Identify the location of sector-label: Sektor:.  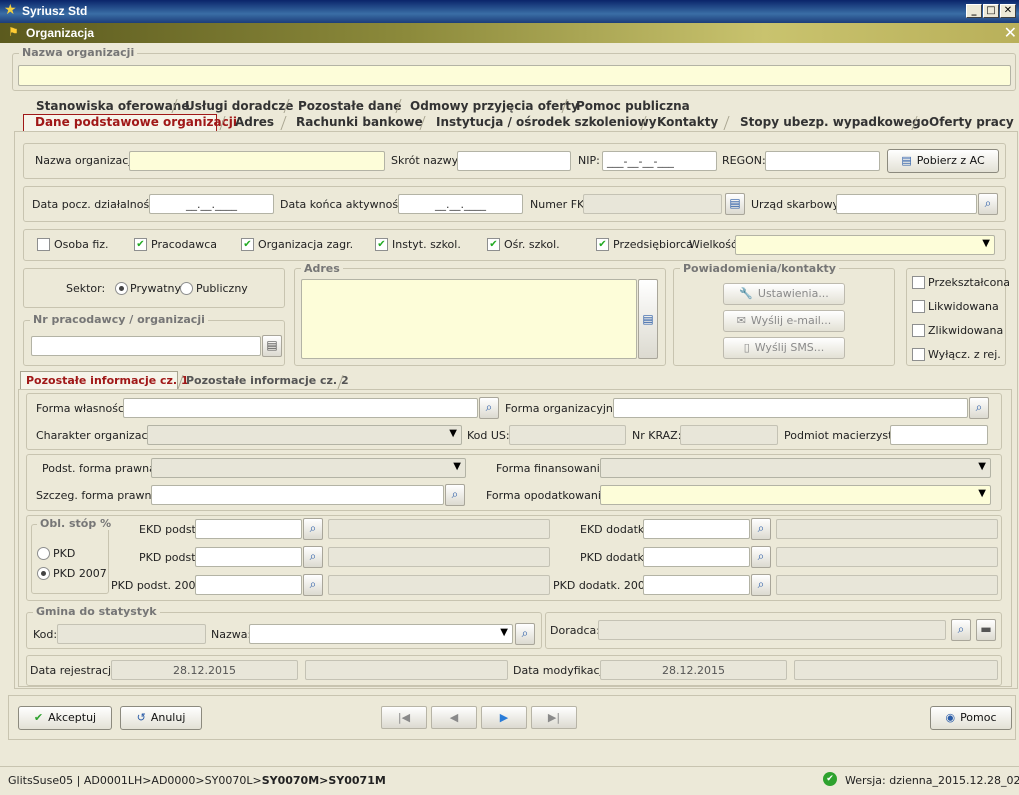
(86, 288).